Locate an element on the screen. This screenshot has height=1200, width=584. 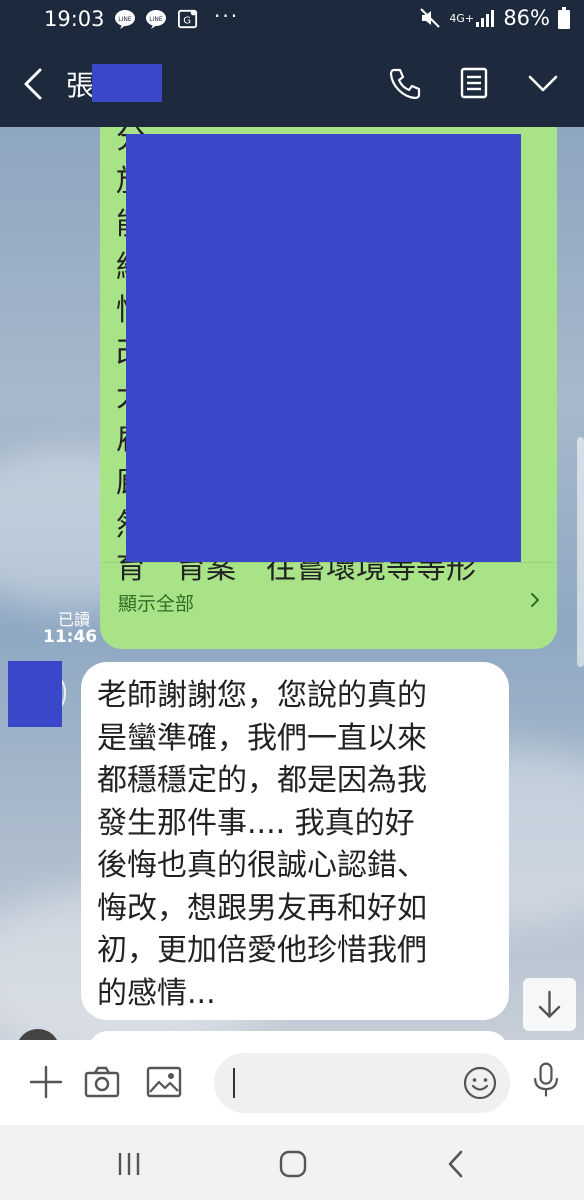
received-message-line: 初，更加倍愛他珍惜我們 is located at coordinates (262, 950).